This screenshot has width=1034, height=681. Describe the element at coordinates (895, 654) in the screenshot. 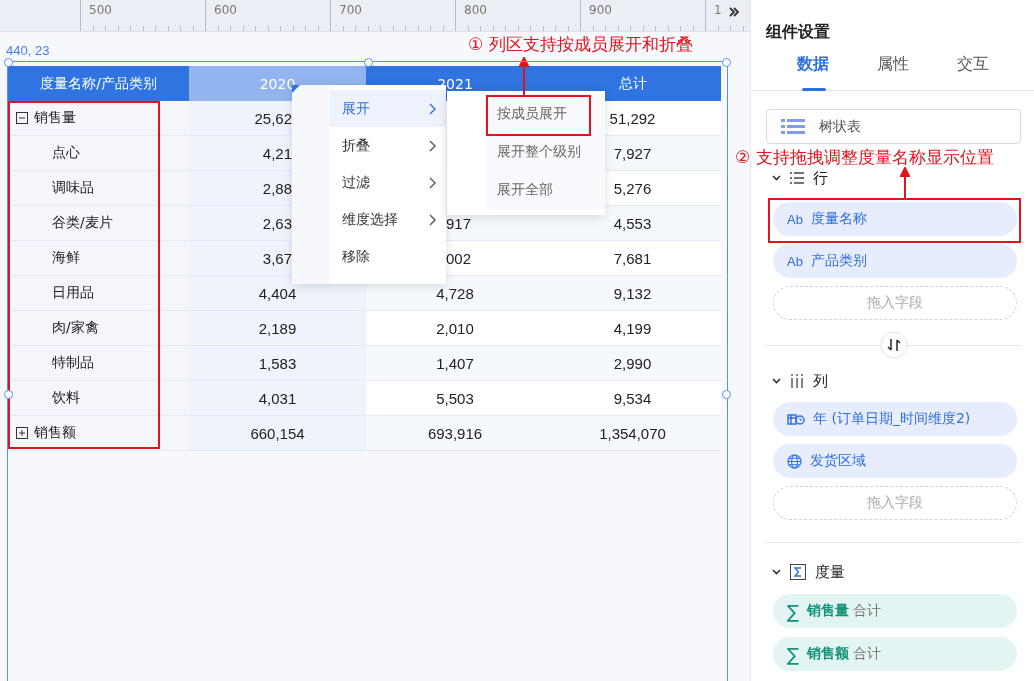

I see `field-pill: ∑ 销售额 合计` at that location.